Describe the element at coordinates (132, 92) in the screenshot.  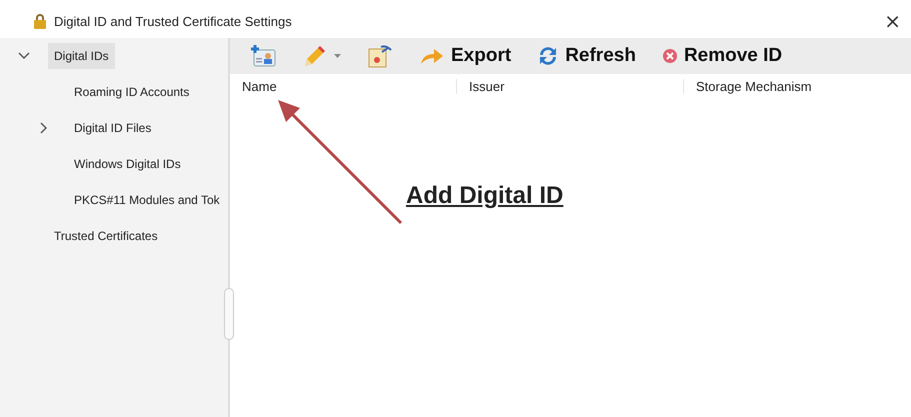
I see `tree-item: Roaming ID Accounts` at that location.